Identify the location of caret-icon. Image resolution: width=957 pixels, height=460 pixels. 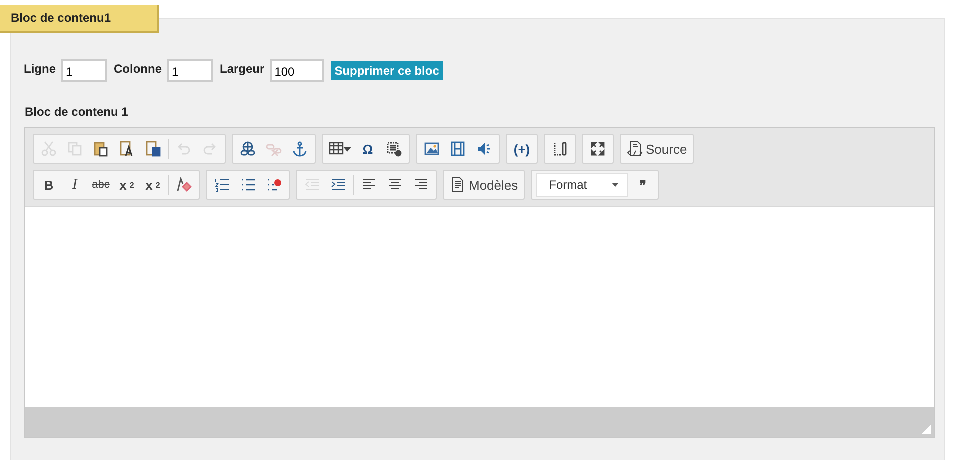
(616, 185).